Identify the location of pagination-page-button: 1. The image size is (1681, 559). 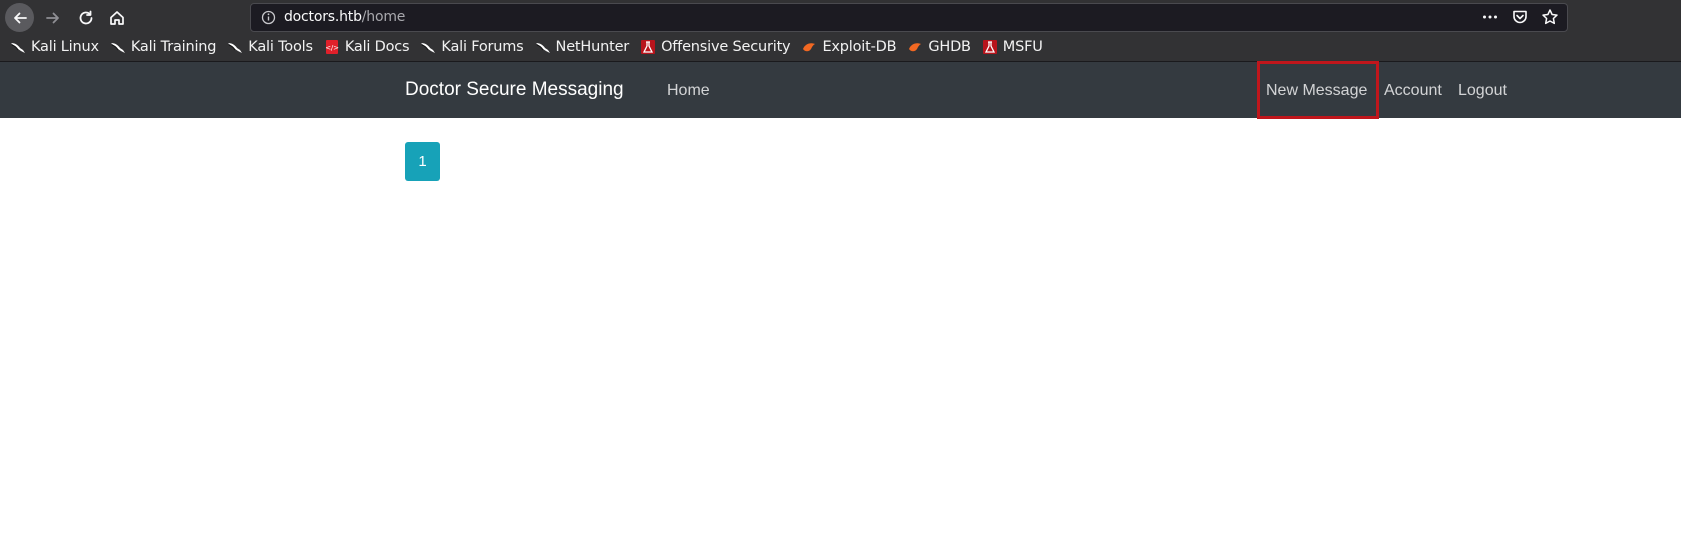
(422, 161).